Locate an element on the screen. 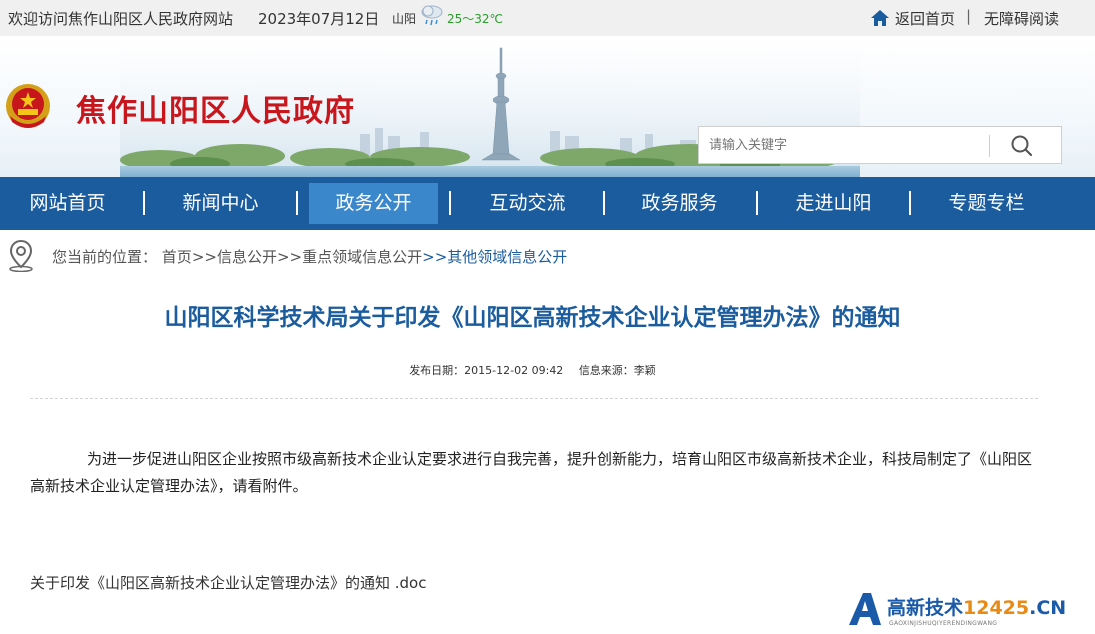 The height and width of the screenshot is (634, 1095). nav-item-home: 网站首页 is located at coordinates (67, 203).